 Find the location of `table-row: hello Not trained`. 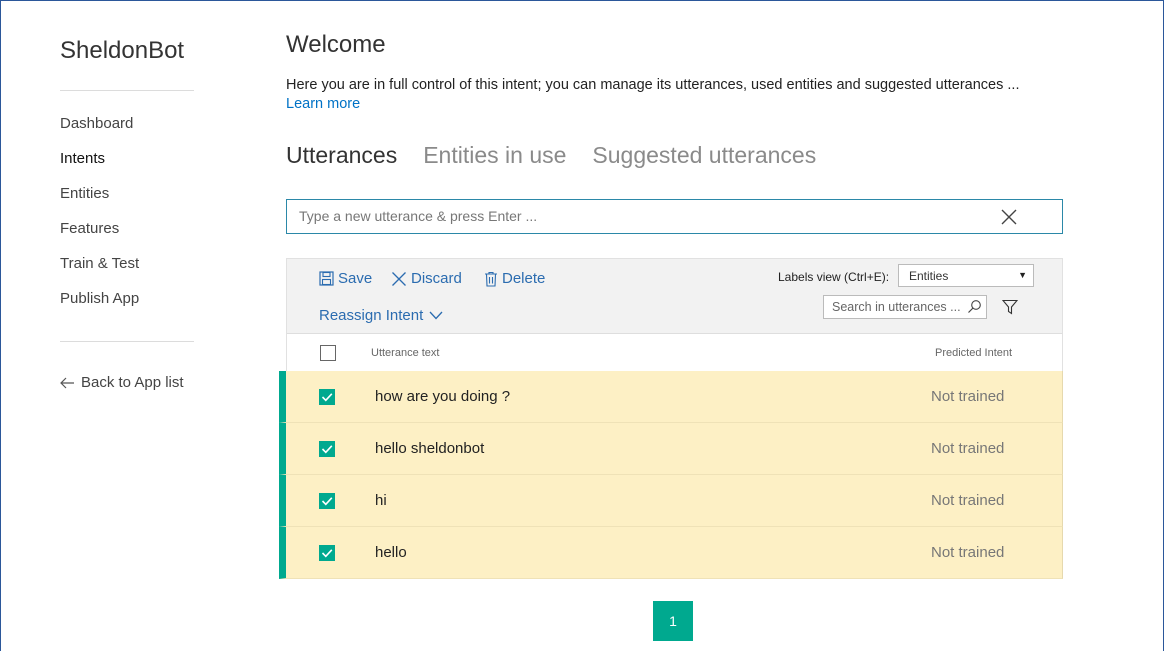

table-row: hello Not trained is located at coordinates (671, 553).